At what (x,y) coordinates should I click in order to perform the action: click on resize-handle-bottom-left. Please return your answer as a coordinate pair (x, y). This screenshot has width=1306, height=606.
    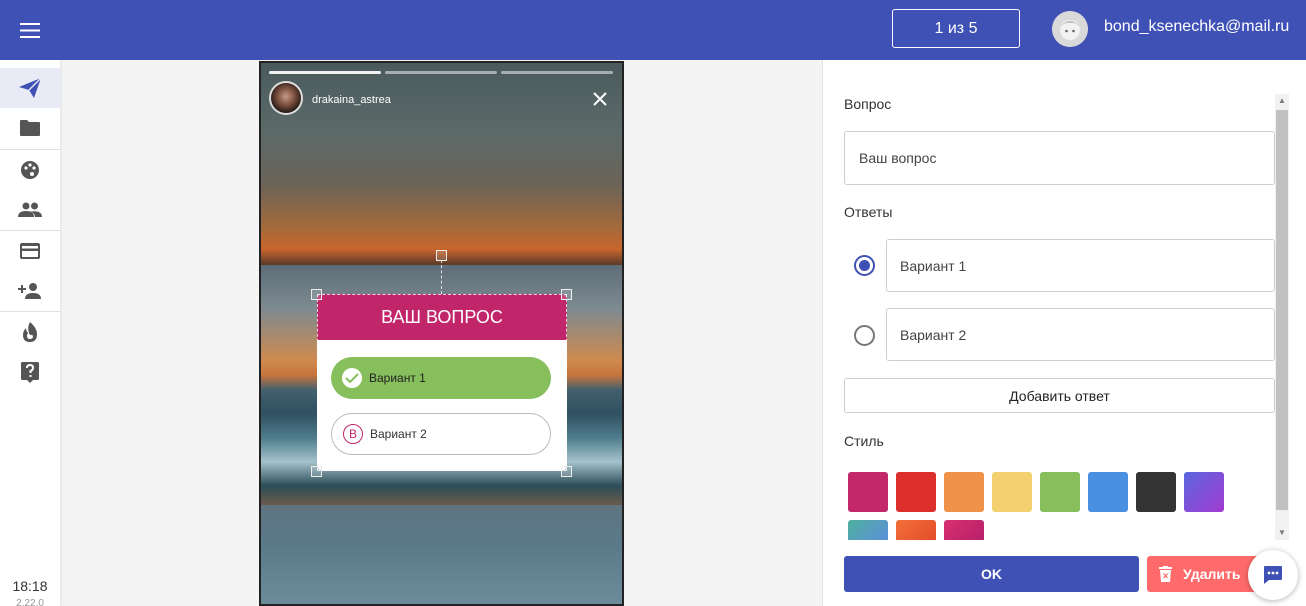
    Looking at the image, I should click on (316, 471).